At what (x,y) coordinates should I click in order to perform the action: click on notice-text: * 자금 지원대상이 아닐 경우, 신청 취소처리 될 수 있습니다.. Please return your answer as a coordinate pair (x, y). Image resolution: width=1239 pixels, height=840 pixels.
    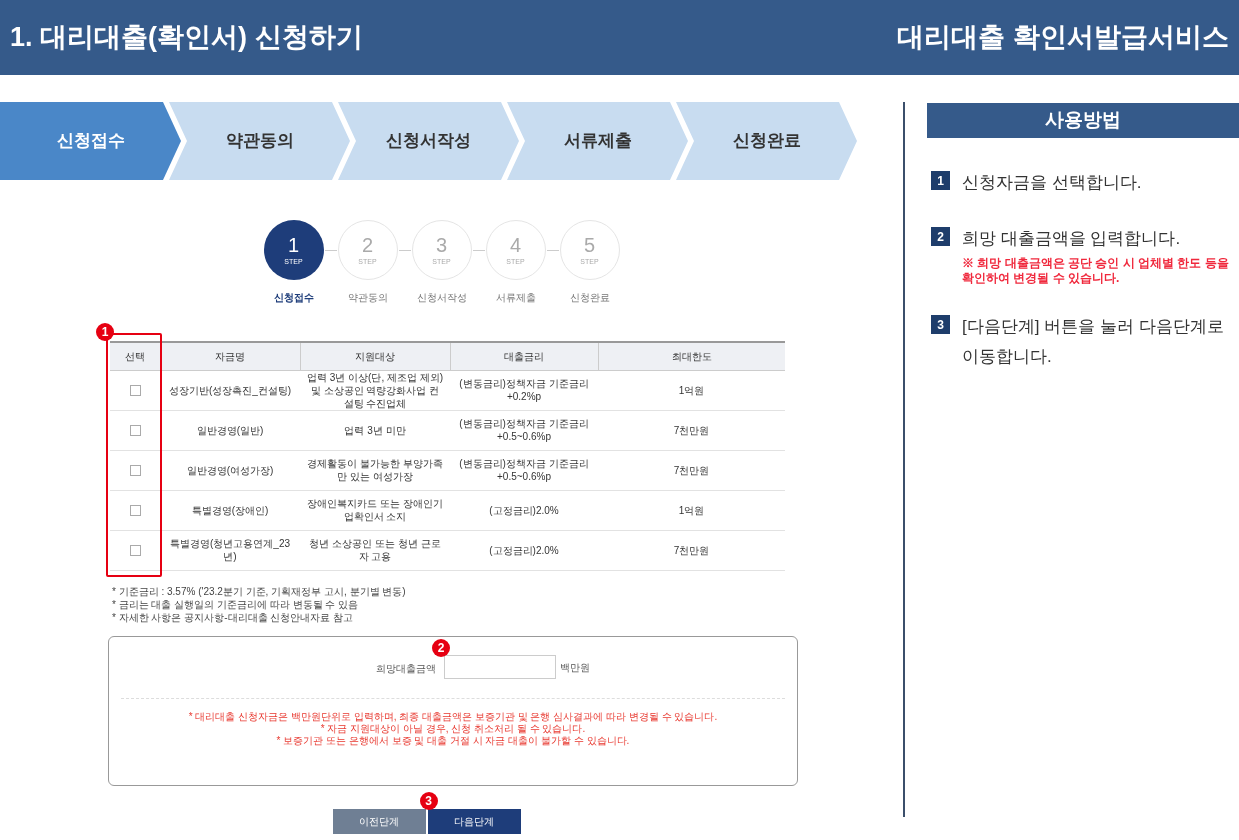
    Looking at the image, I should click on (453, 728).